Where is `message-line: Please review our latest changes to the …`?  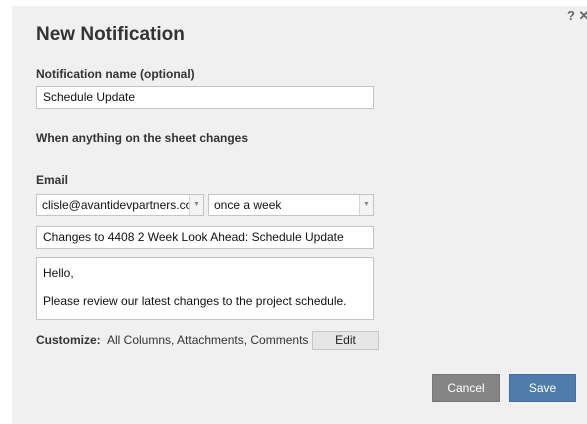 message-line: Please review our latest changes to the … is located at coordinates (195, 301).